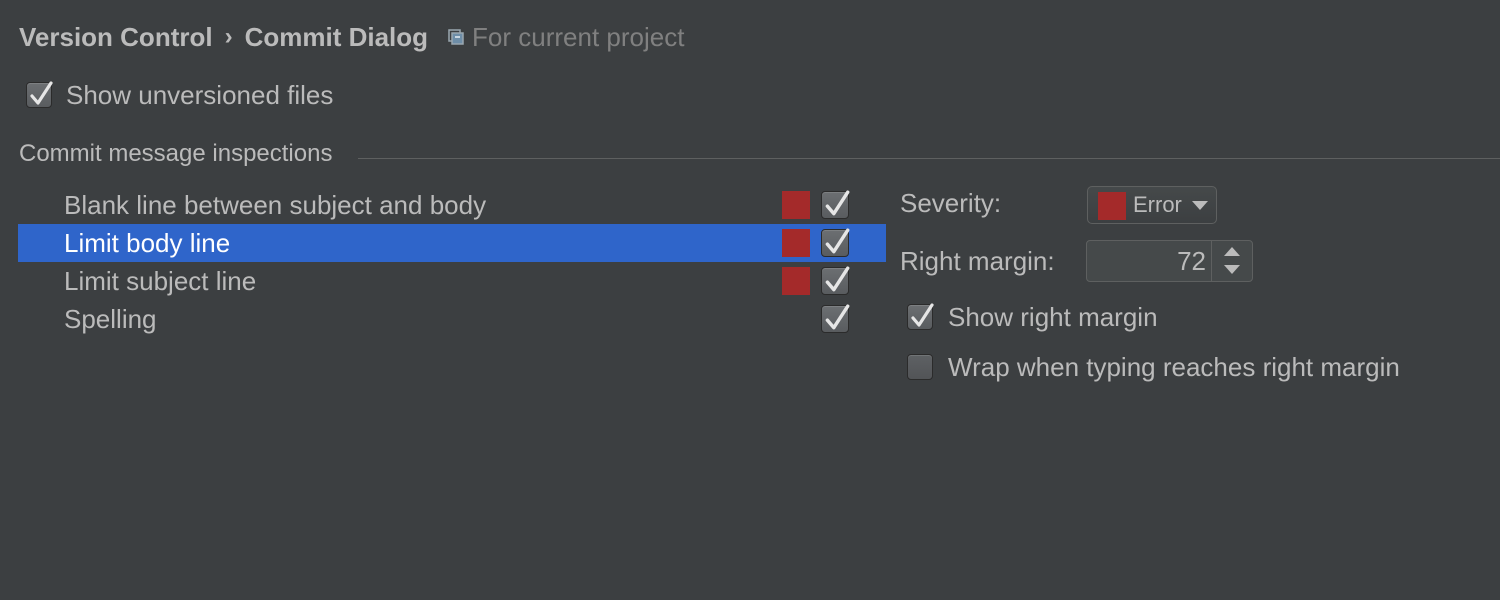 The height and width of the screenshot is (600, 1500). Describe the element at coordinates (578, 36) in the screenshot. I see `scope-label: For current project` at that location.